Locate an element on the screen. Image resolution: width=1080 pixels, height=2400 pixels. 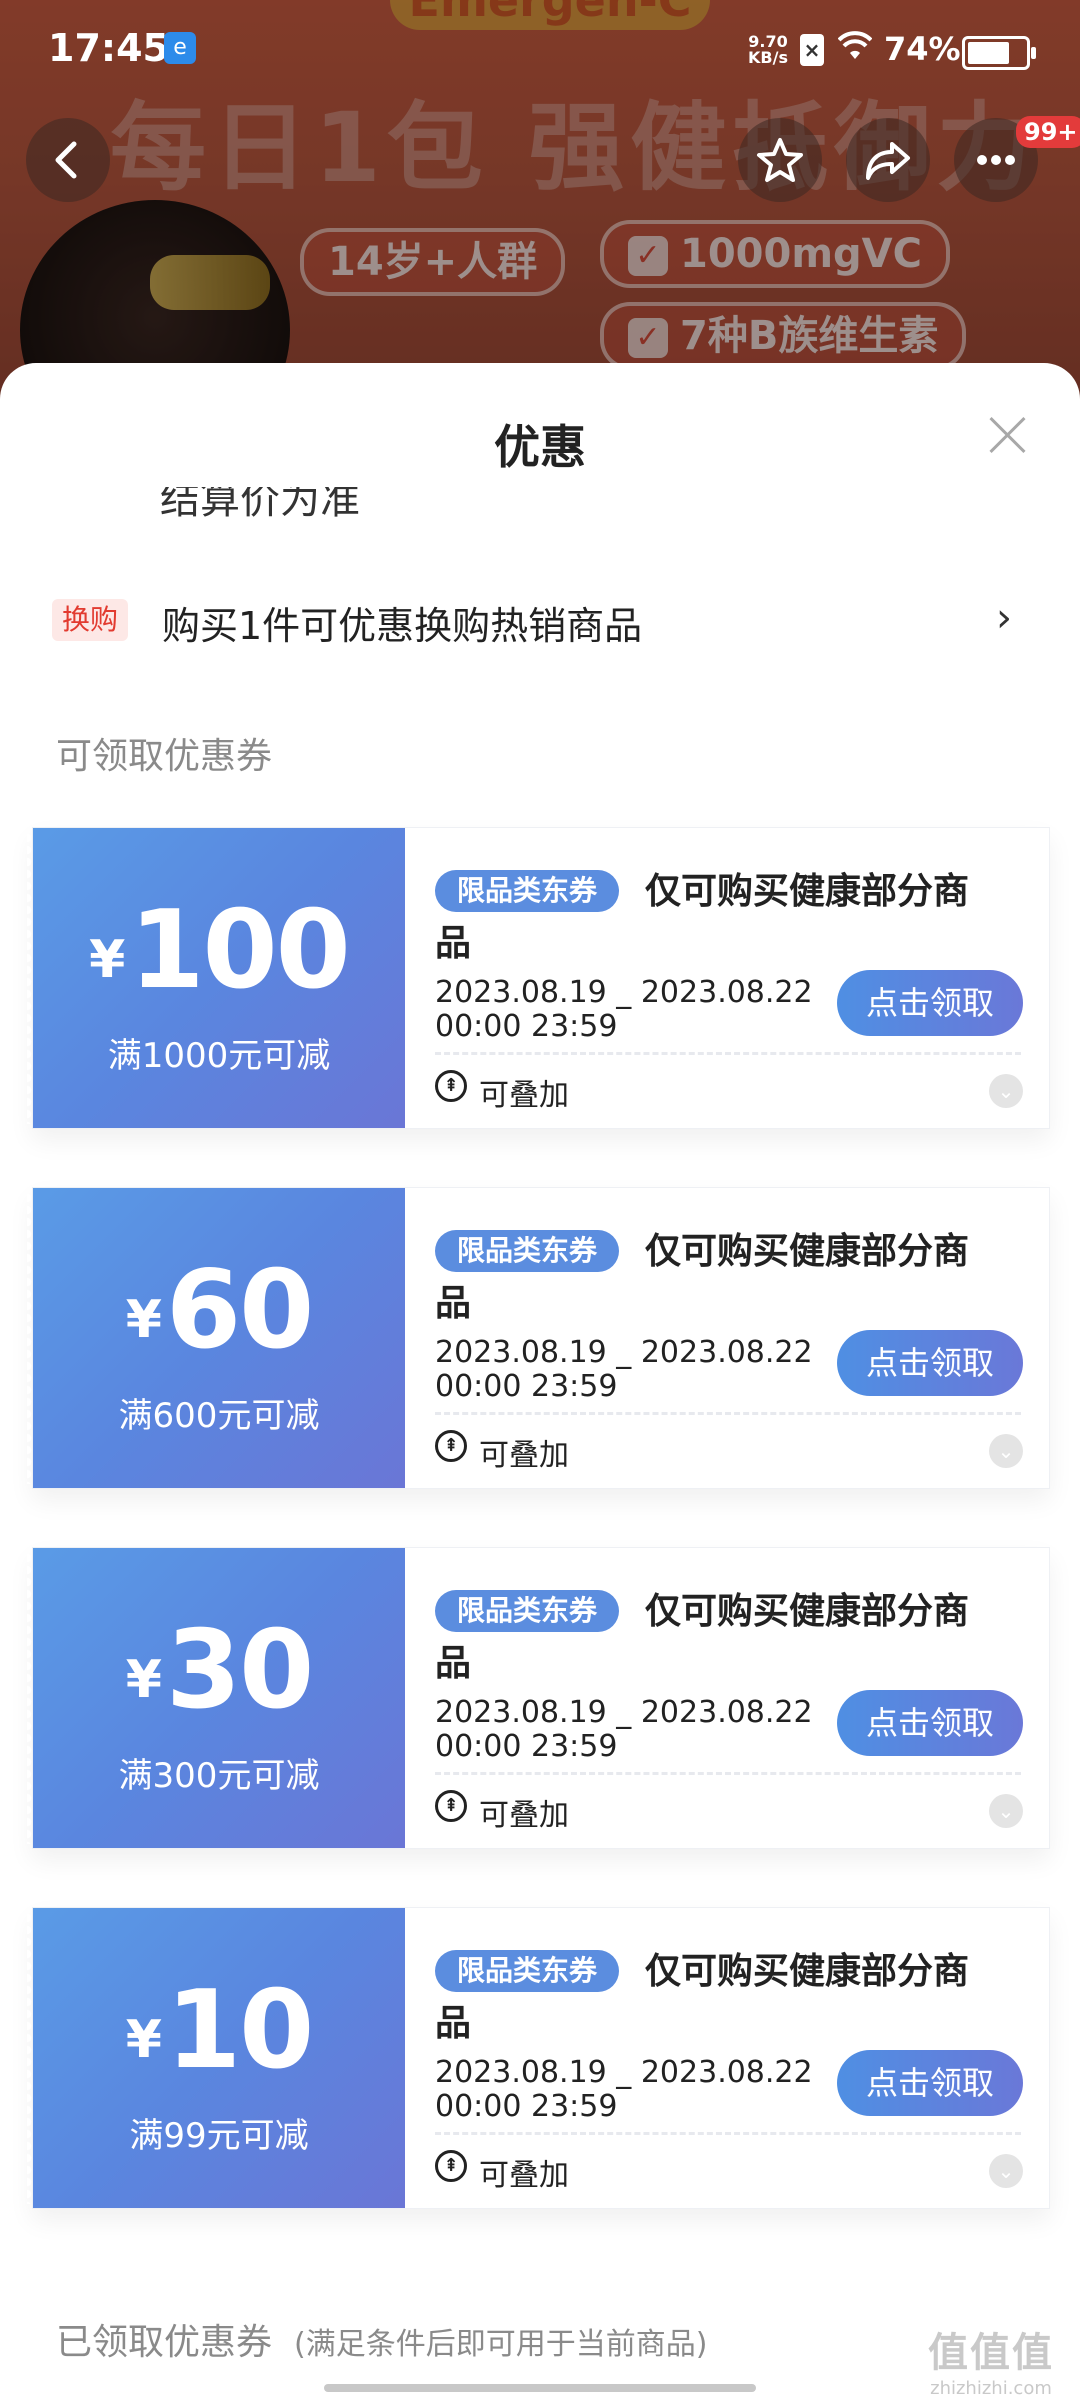
clipped-text-label: 结算价为准 is located at coordinates (260, 502).